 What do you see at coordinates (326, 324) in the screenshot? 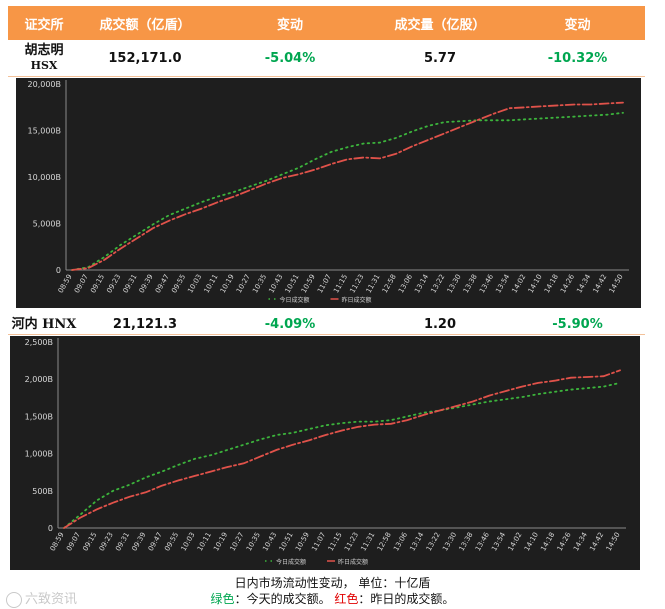
I see `hnx-row: 河内 HNX 21,121.3 -4.09% 1.20 -5.90%` at bounding box center [326, 324].